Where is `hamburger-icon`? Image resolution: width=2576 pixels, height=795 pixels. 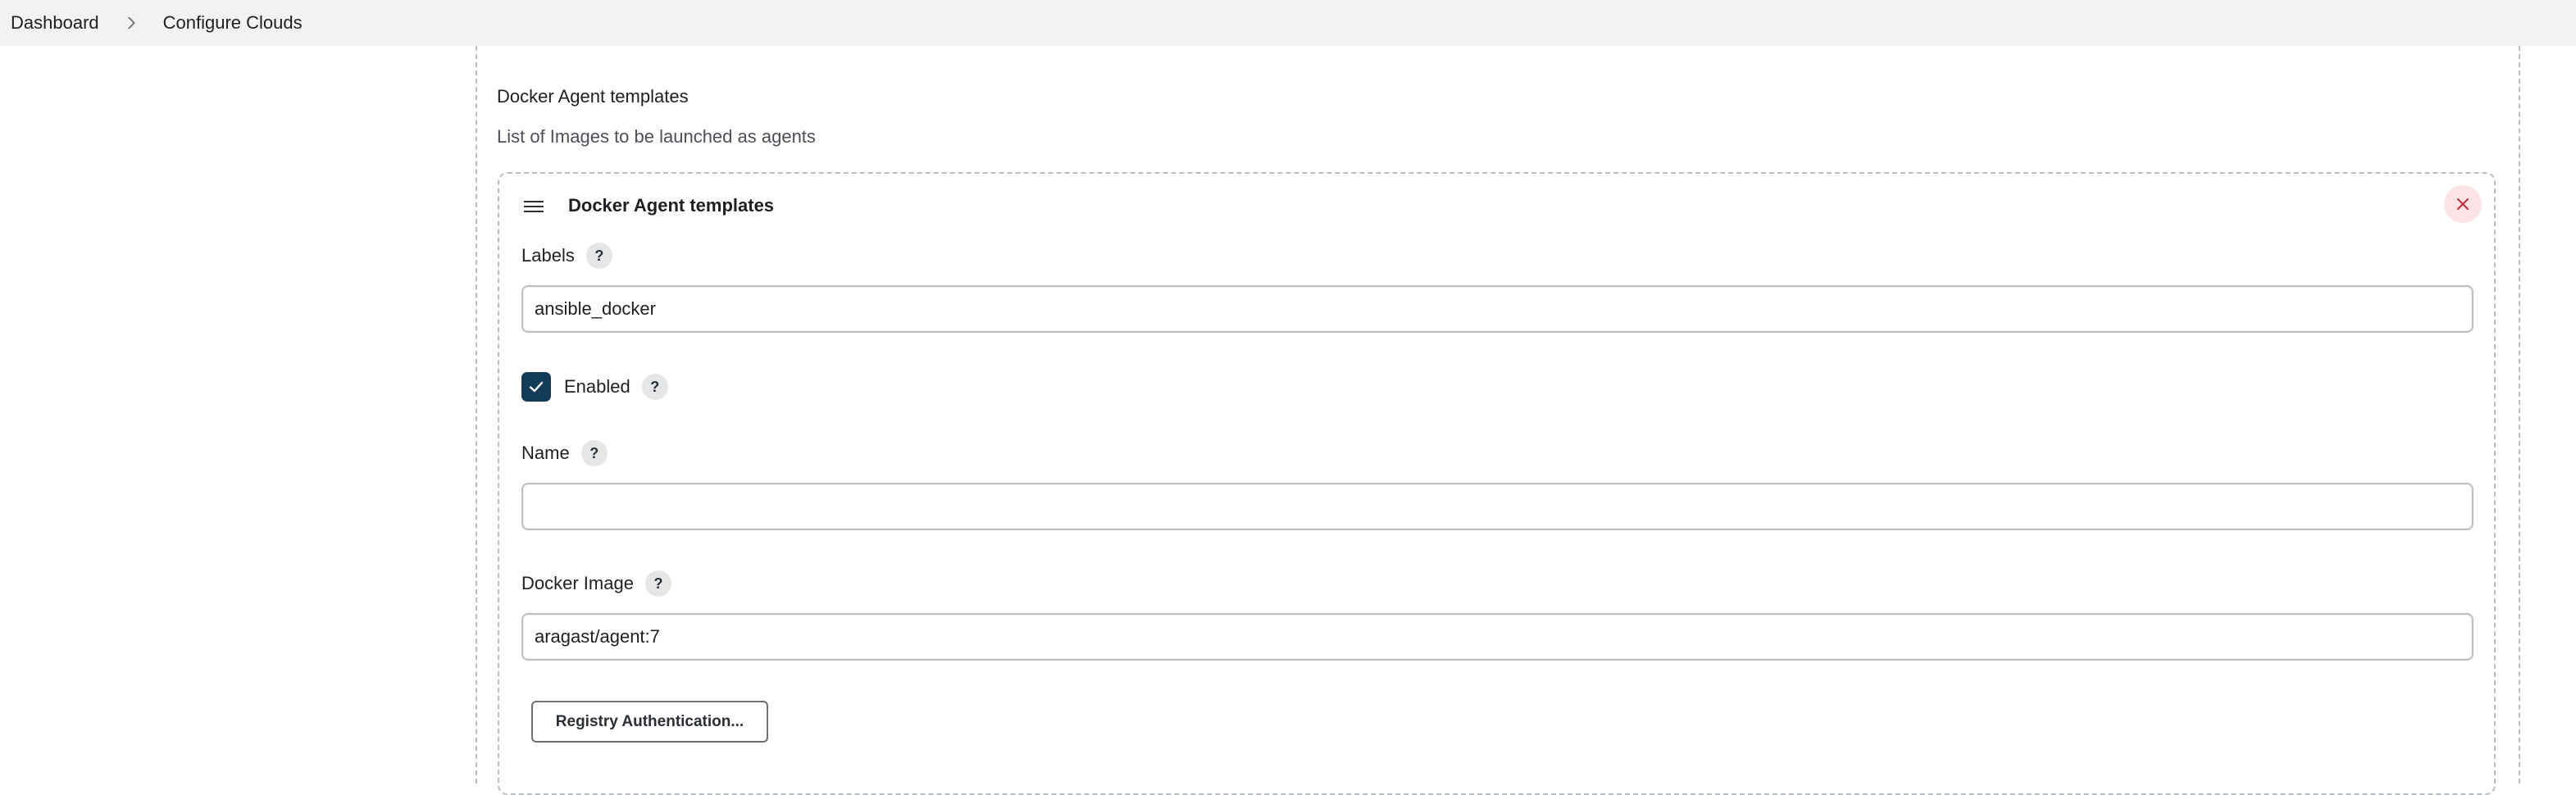 hamburger-icon is located at coordinates (533, 206).